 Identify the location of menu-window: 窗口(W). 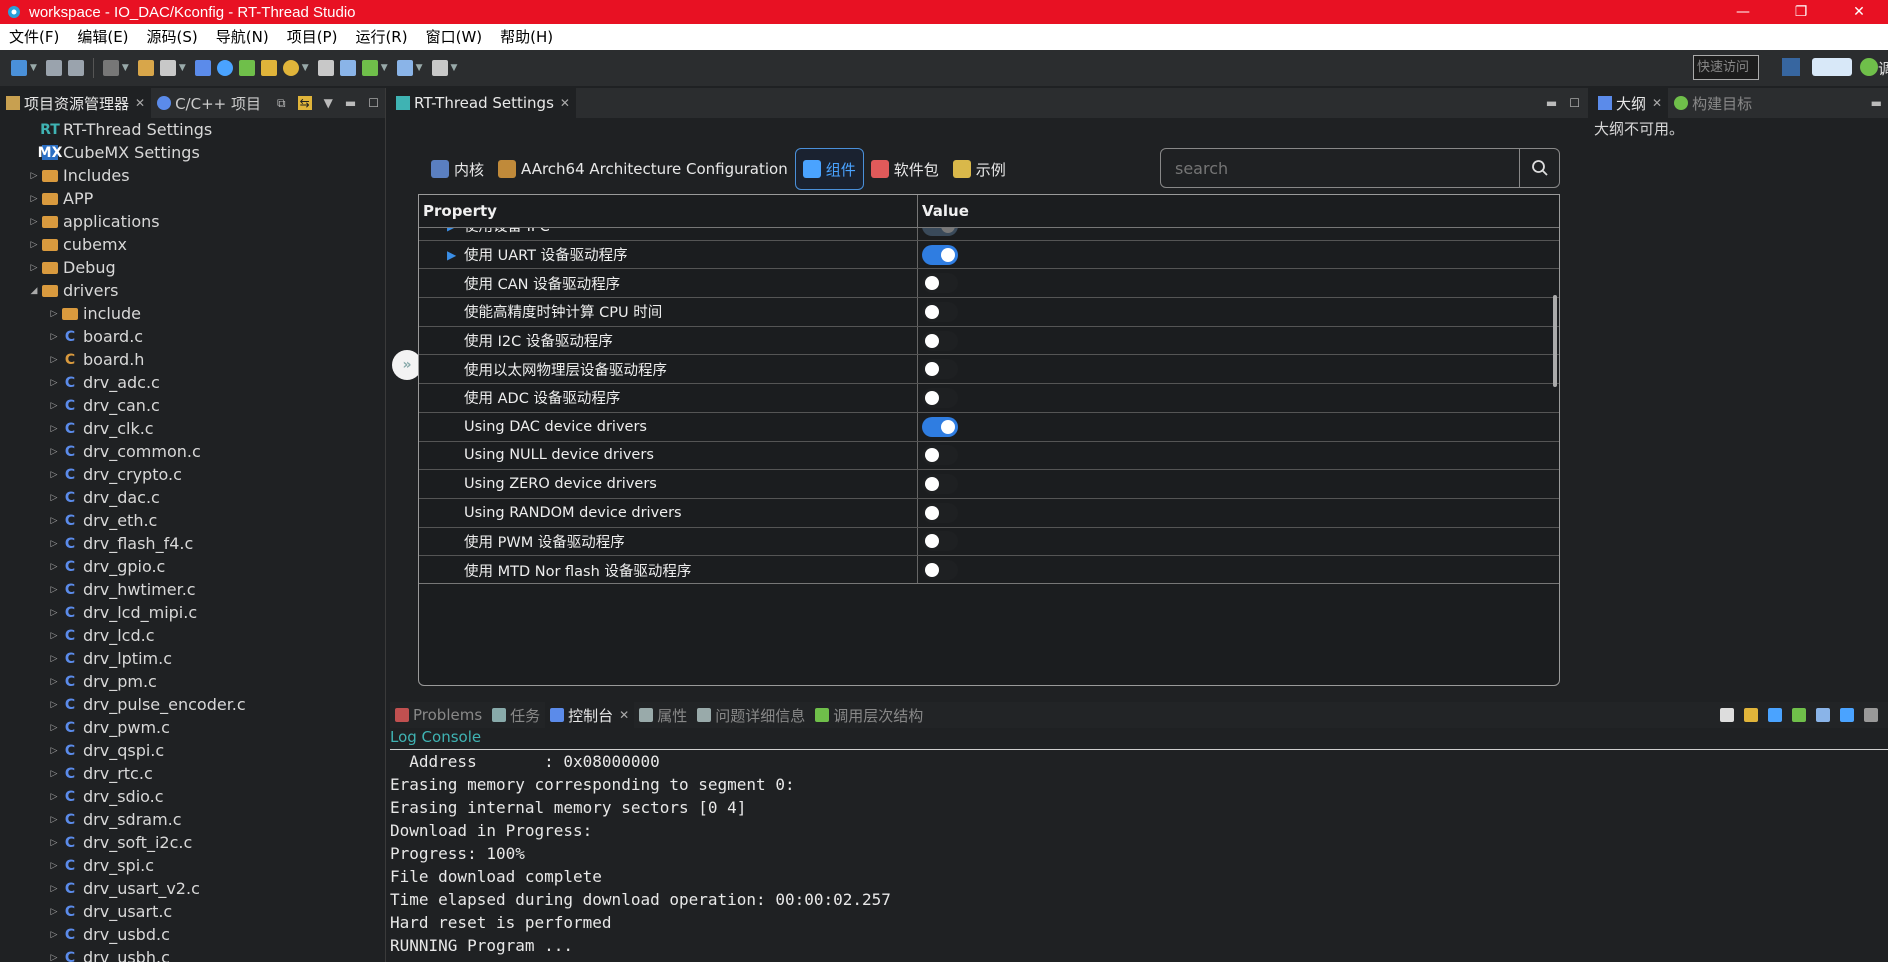
(454, 37).